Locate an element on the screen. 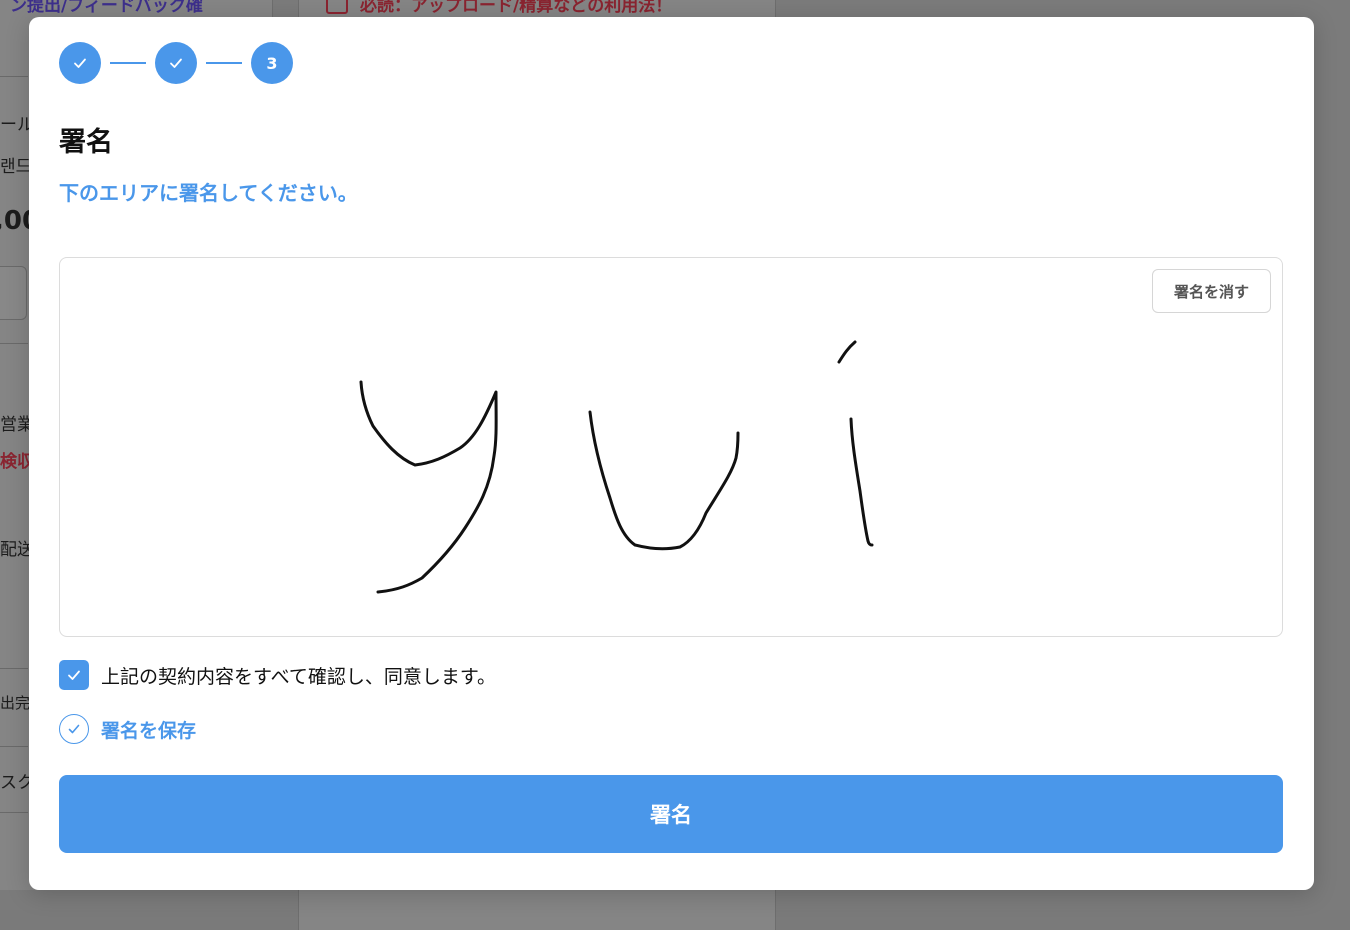  step-3-current: 3 is located at coordinates (272, 63).